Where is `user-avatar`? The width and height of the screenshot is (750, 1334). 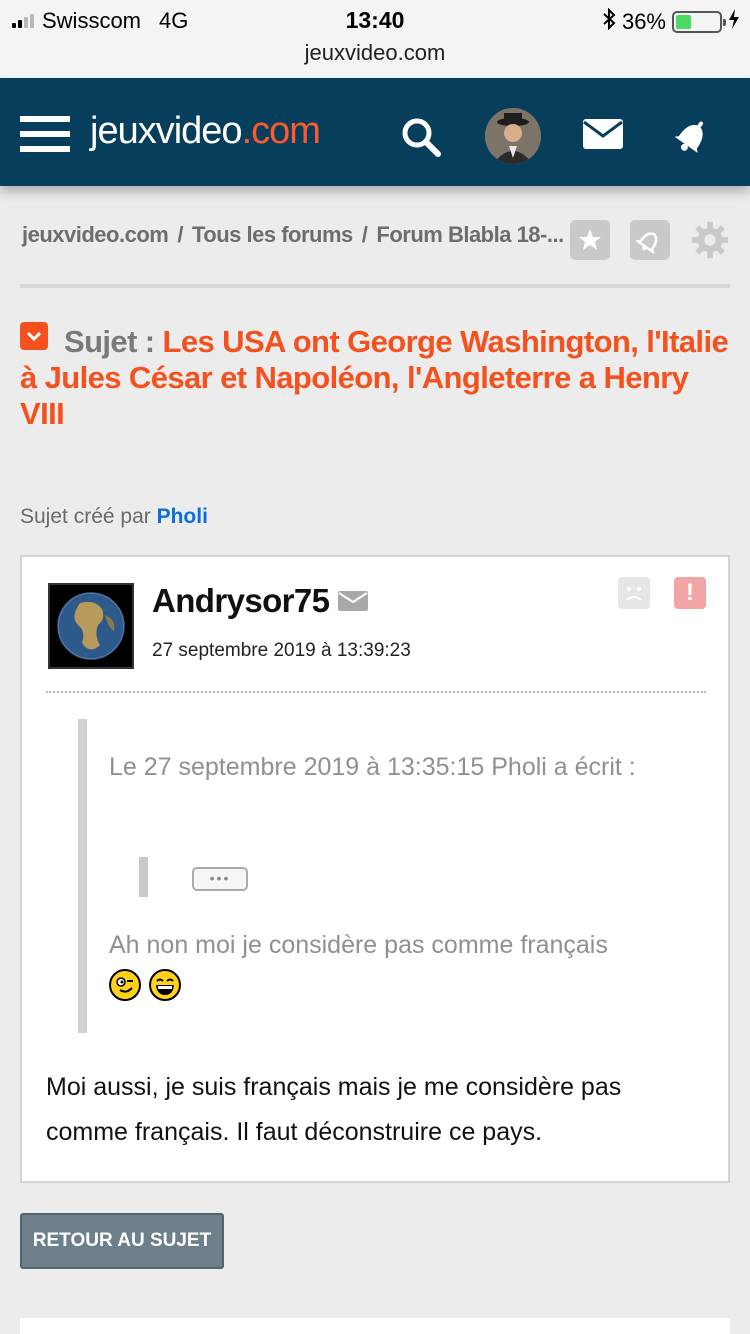
user-avatar is located at coordinates (513, 136).